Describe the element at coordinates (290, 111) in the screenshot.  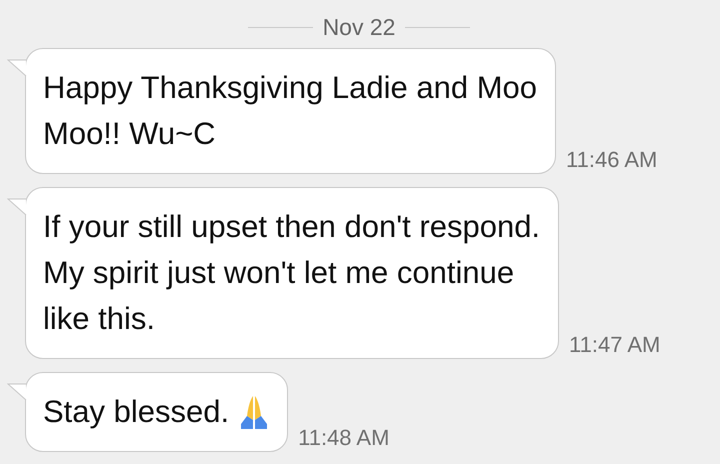
I see `message-text: Happy Thanksgiving Ladie and Moo Moo!! Wu~C` at that location.